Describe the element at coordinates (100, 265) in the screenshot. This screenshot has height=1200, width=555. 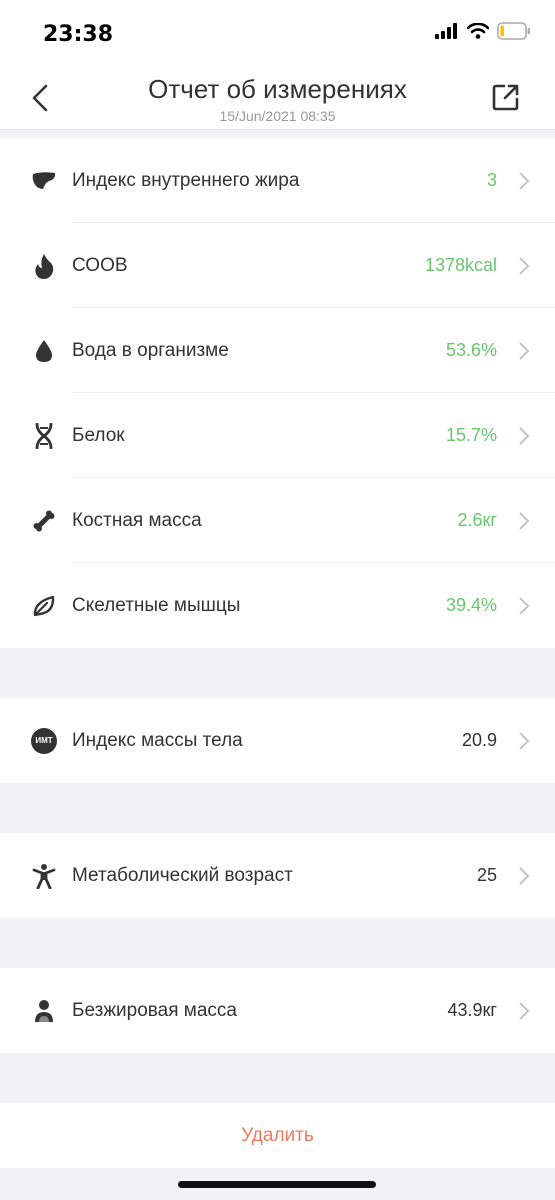
I see `list-item-label: СООВ` at that location.